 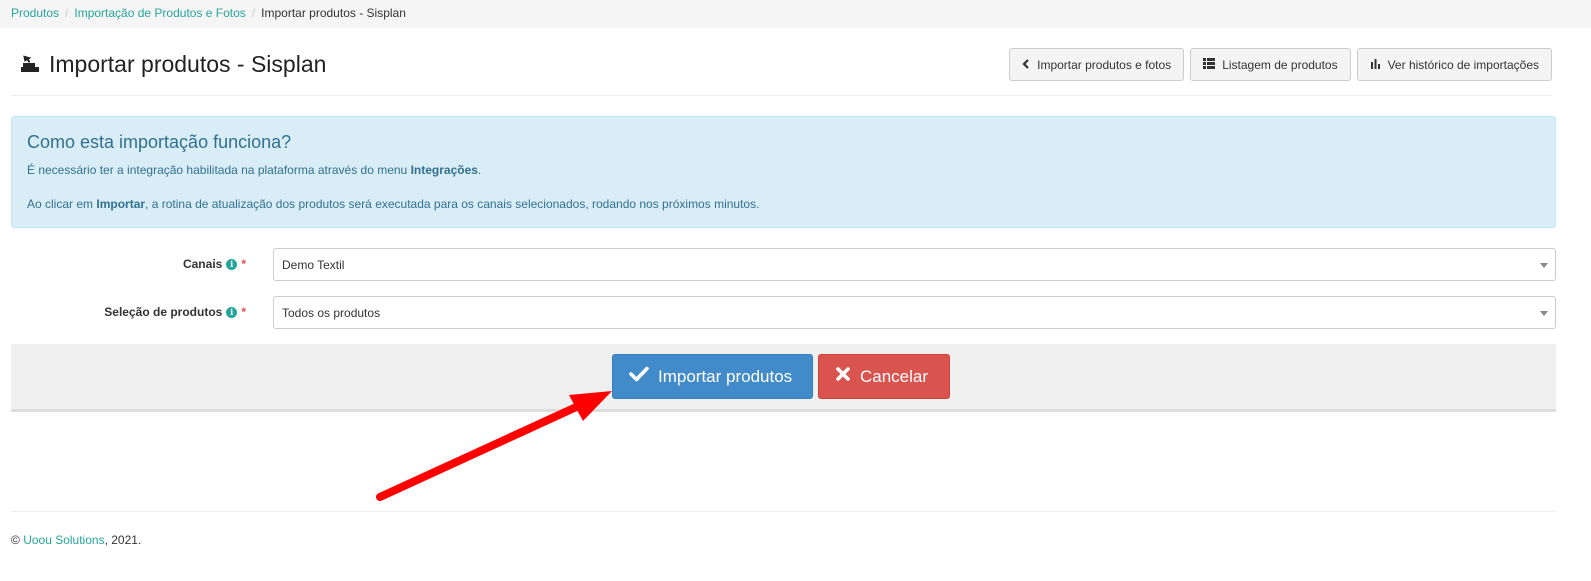 What do you see at coordinates (63, 540) in the screenshot?
I see `company-link: Uoou Solutions` at bounding box center [63, 540].